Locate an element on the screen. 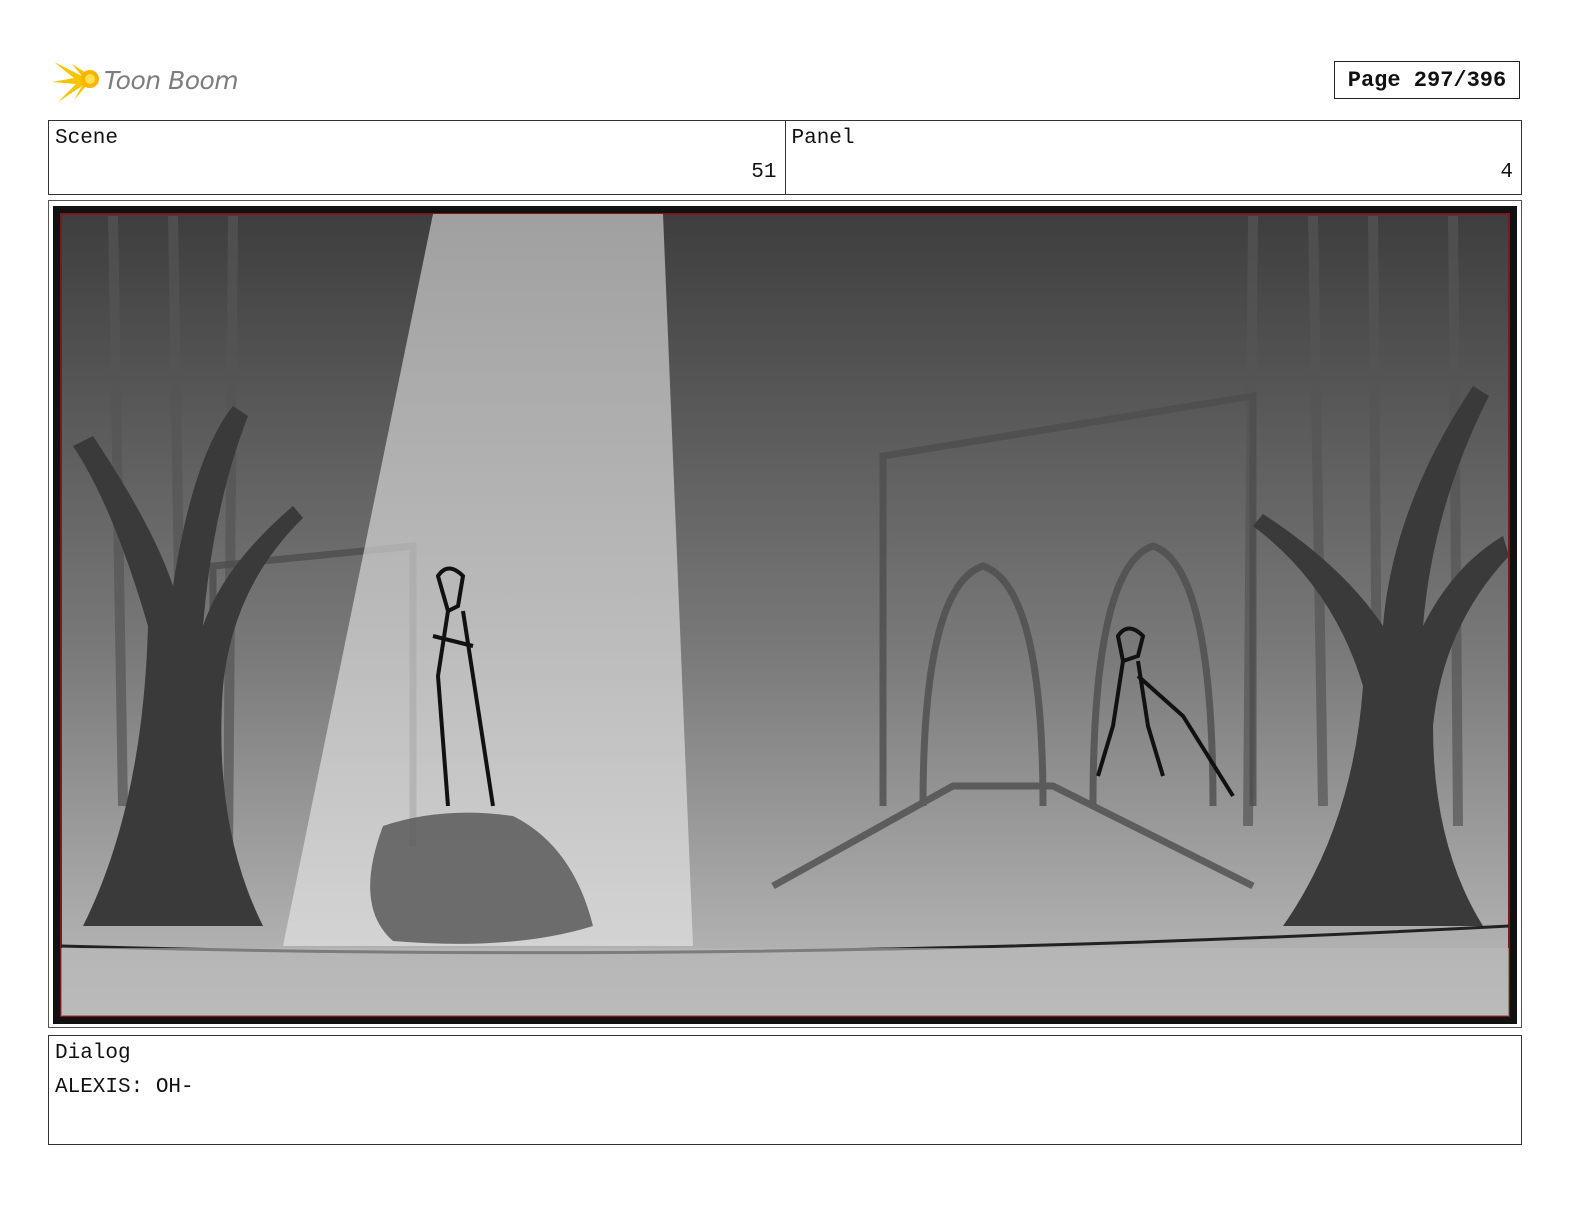 Image resolution: width=1584 pixels, height=1224 pixels. starburst-icon is located at coordinates (76, 82).